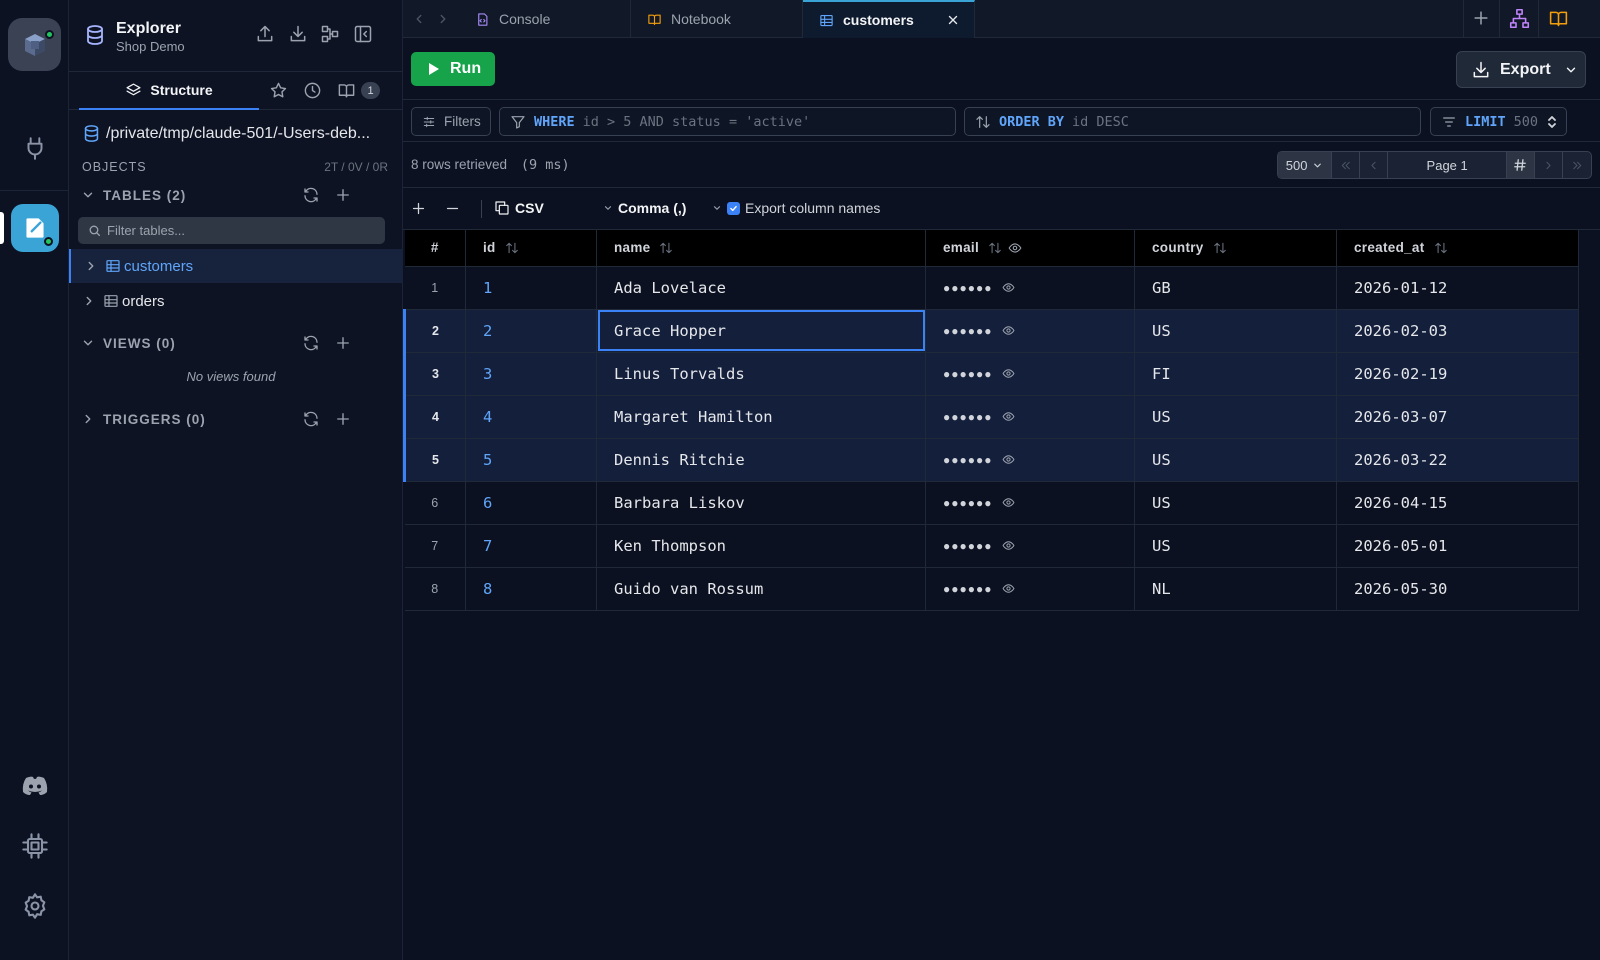  What do you see at coordinates (733, 208) in the screenshot?
I see `export-names-checkbox` at bounding box center [733, 208].